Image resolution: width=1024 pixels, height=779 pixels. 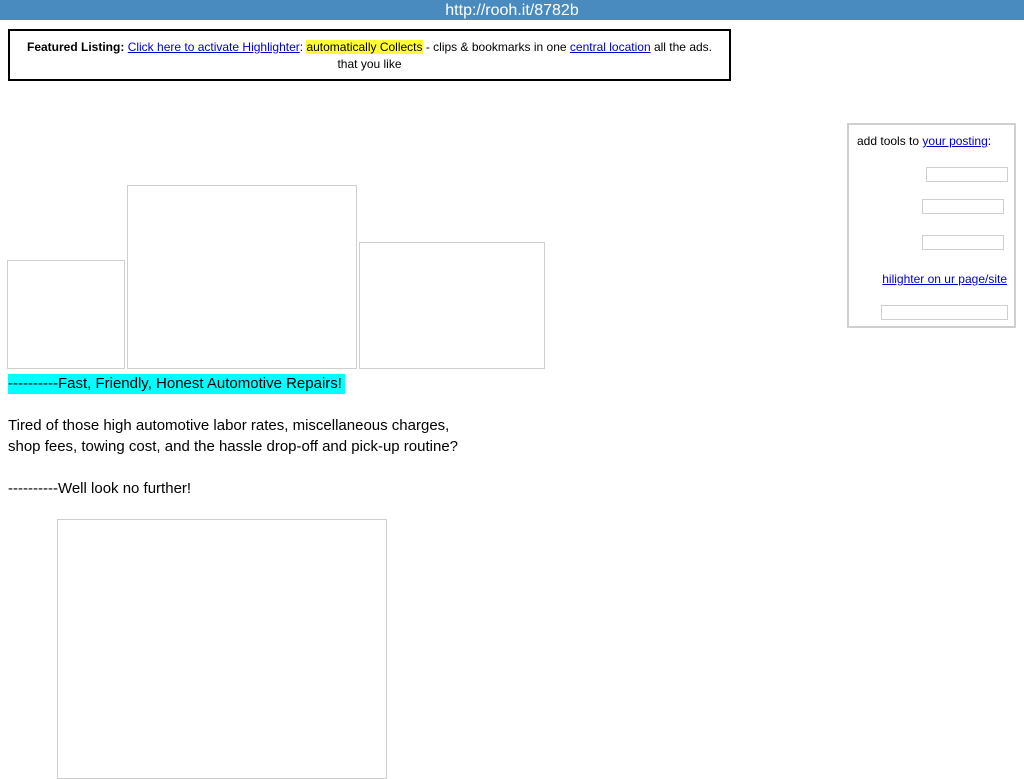 What do you see at coordinates (301, 47) in the screenshot?
I see `featured-colon: :` at bounding box center [301, 47].